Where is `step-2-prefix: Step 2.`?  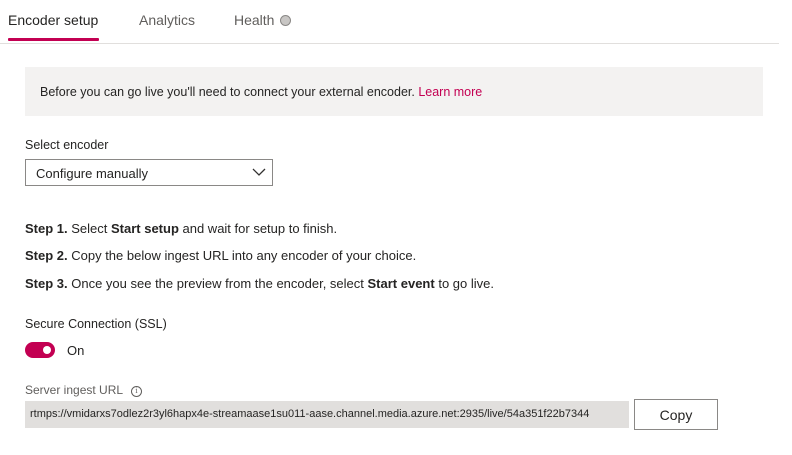 step-2-prefix: Step 2. is located at coordinates (46, 255).